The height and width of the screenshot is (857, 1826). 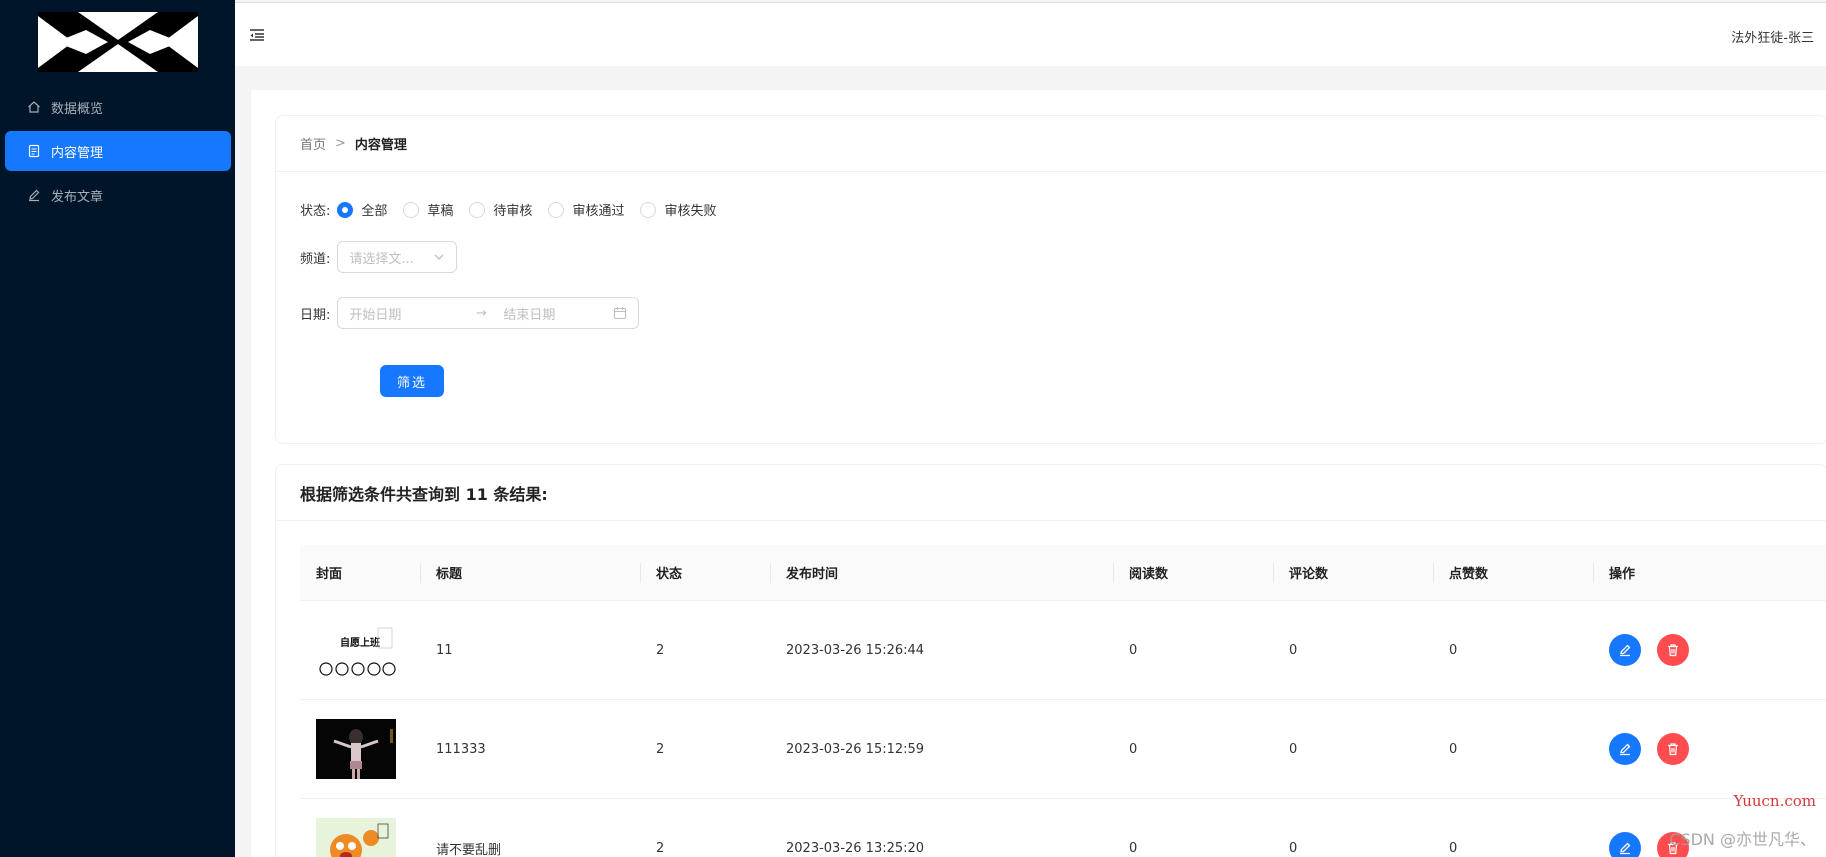 I want to click on status-label: 状态:, so click(x=315, y=211).